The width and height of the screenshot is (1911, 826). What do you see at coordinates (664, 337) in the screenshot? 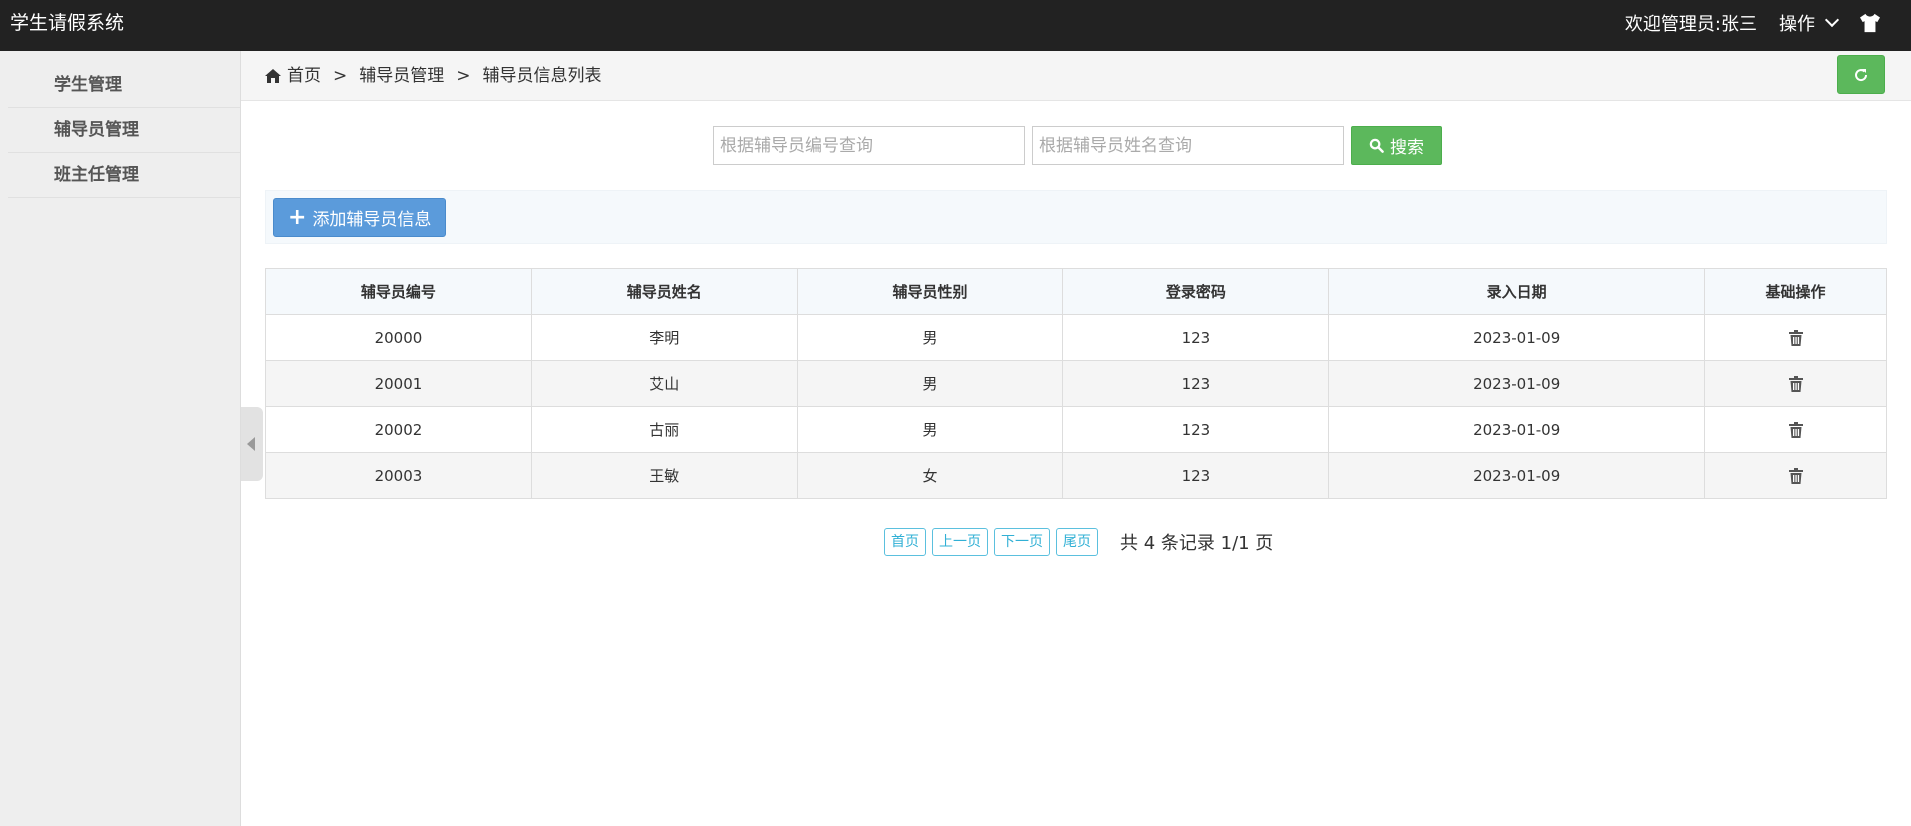
I see `cell-name: 李明` at bounding box center [664, 337].